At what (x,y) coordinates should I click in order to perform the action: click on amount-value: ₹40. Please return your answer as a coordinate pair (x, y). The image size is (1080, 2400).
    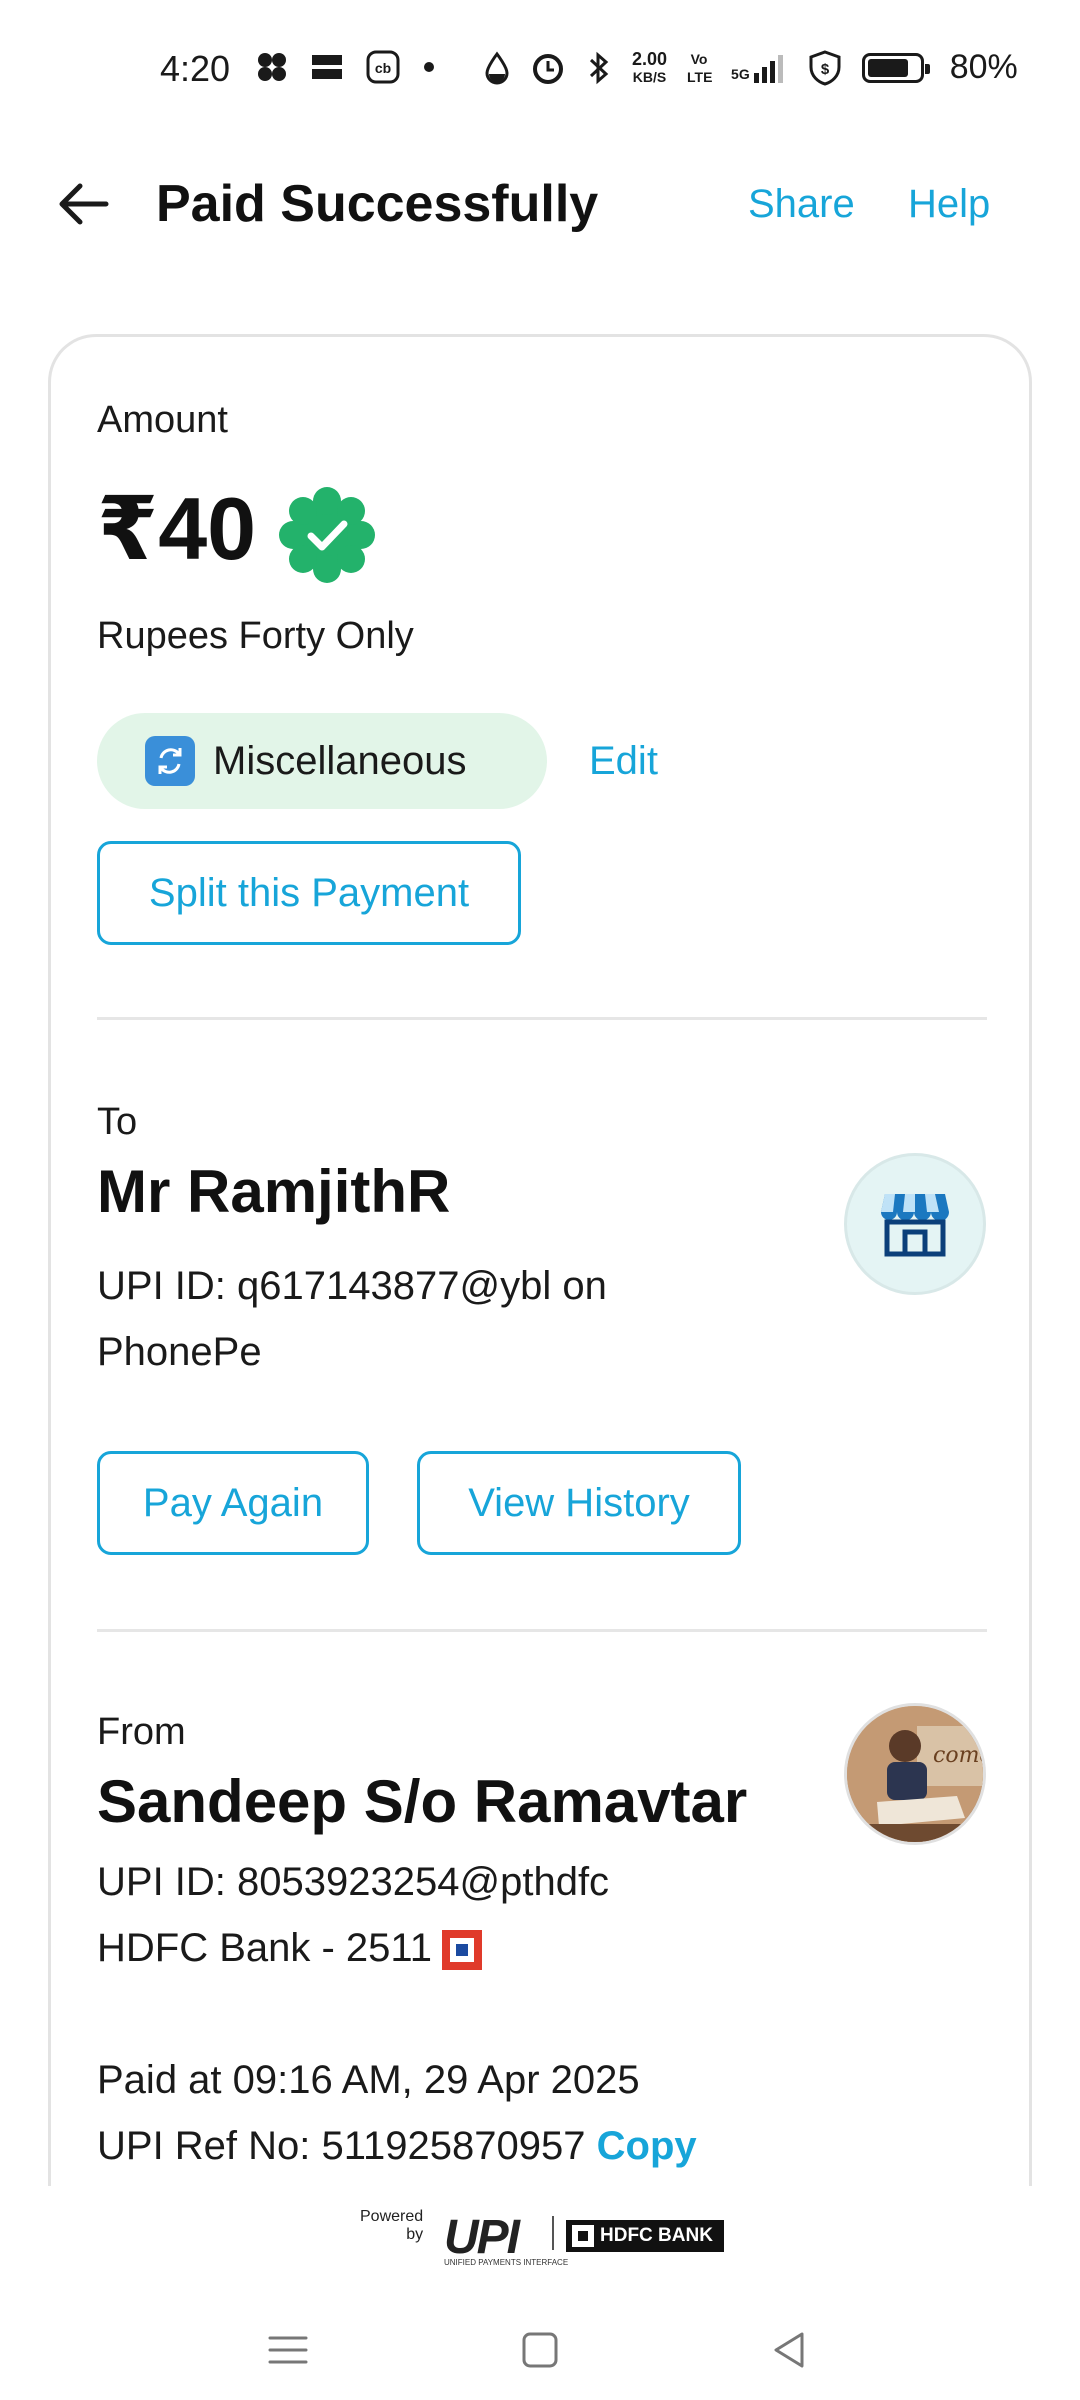
    Looking at the image, I should click on (177, 528).